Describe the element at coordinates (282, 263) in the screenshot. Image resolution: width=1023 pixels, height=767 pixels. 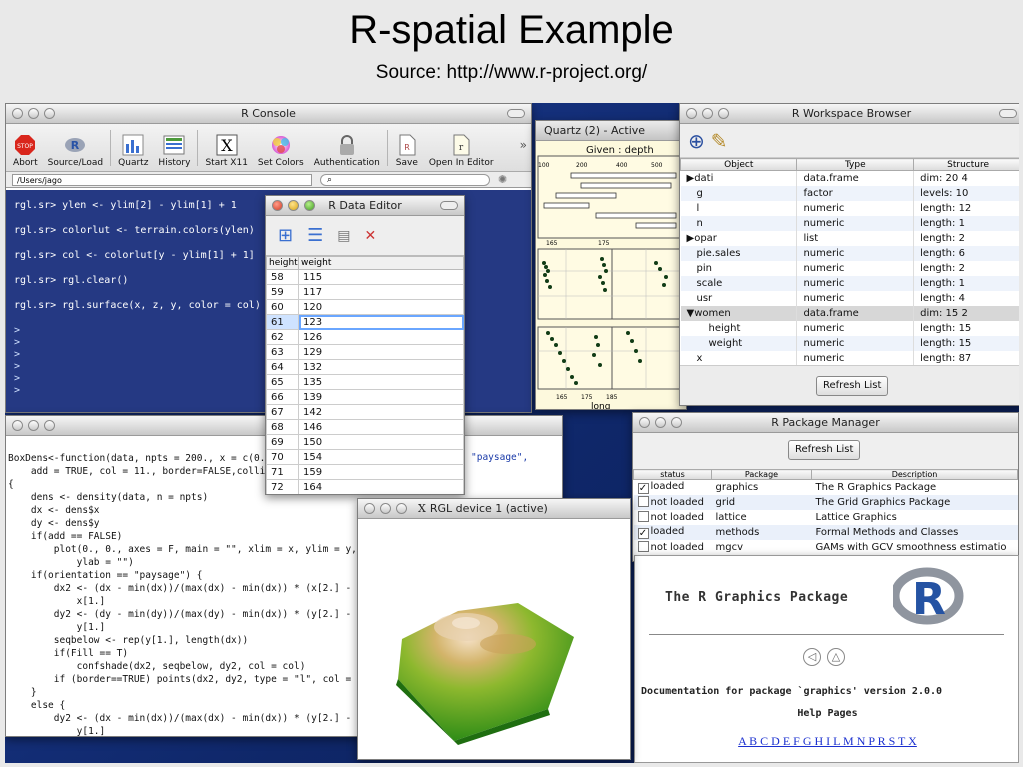
I see `column-header-height: height` at that location.